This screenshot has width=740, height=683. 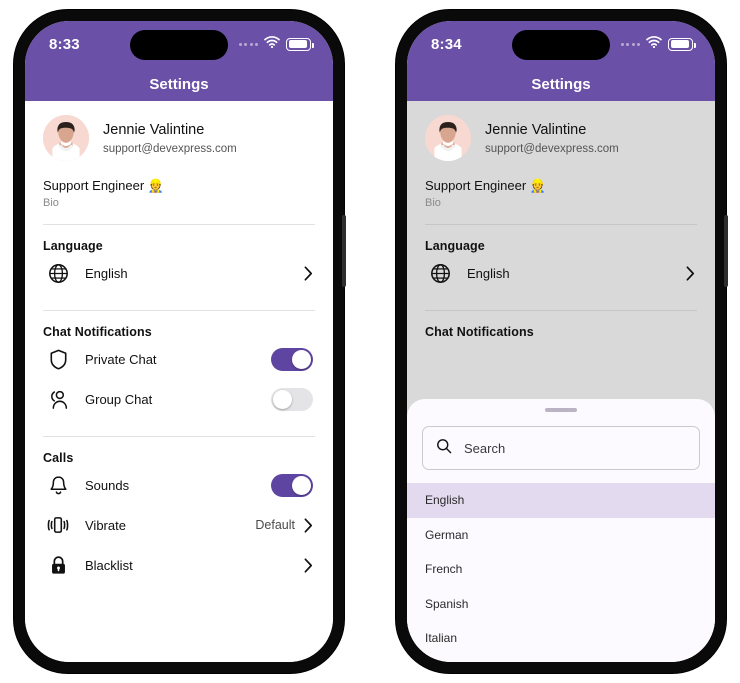 I want to click on search-icon, so click(x=444, y=448).